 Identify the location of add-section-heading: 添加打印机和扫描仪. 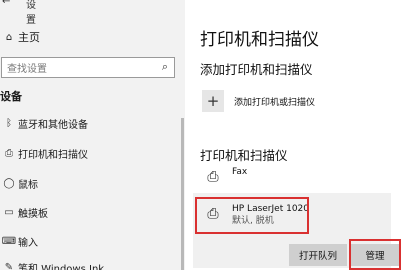
(256, 69).